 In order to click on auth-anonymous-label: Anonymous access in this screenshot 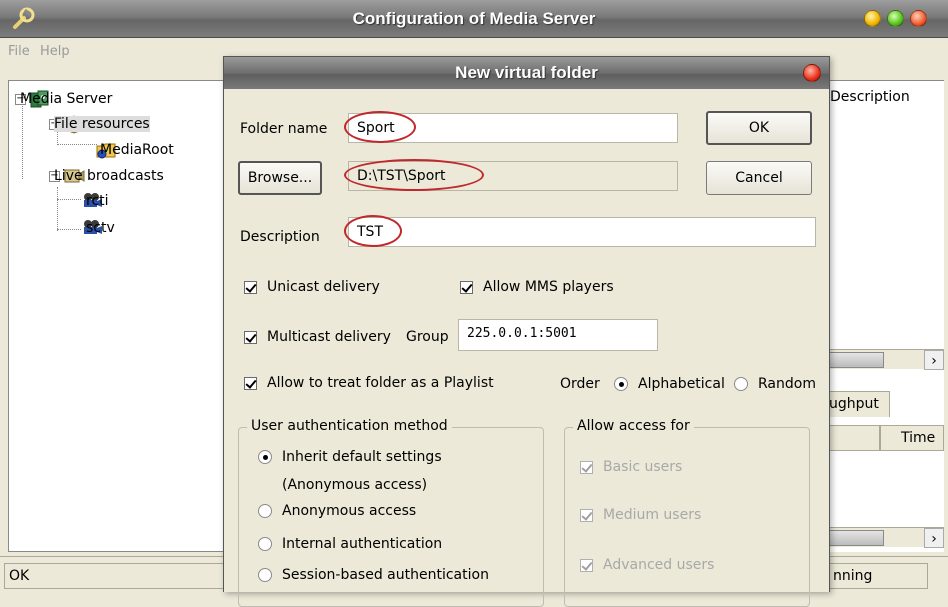, I will do `click(349, 511)`.